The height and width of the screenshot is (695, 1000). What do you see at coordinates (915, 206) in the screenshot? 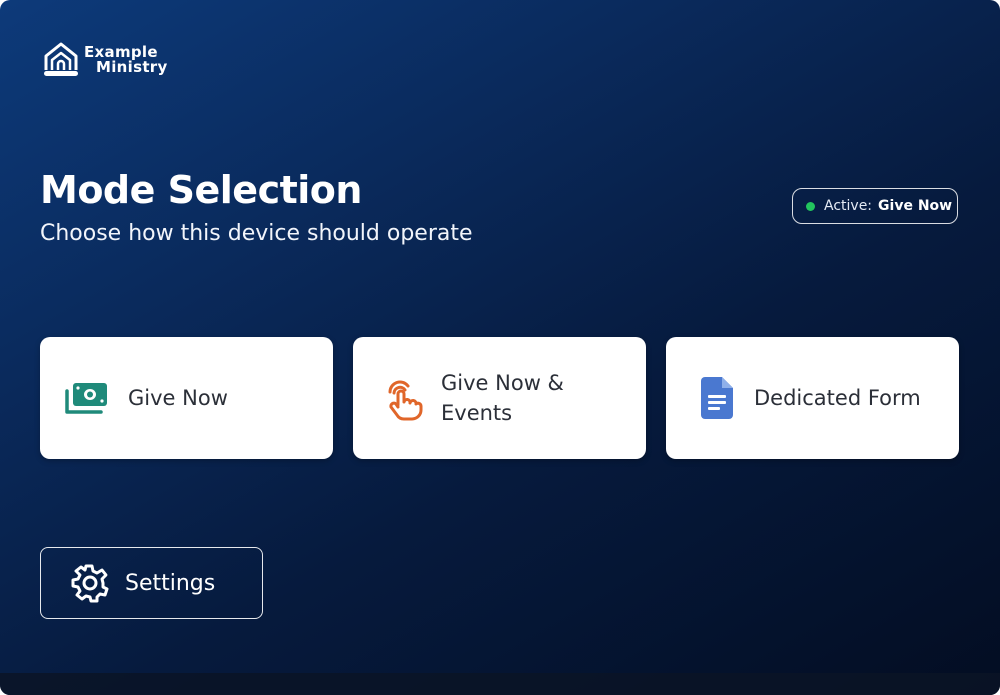
I see `active-mode-value: Give Now` at bounding box center [915, 206].